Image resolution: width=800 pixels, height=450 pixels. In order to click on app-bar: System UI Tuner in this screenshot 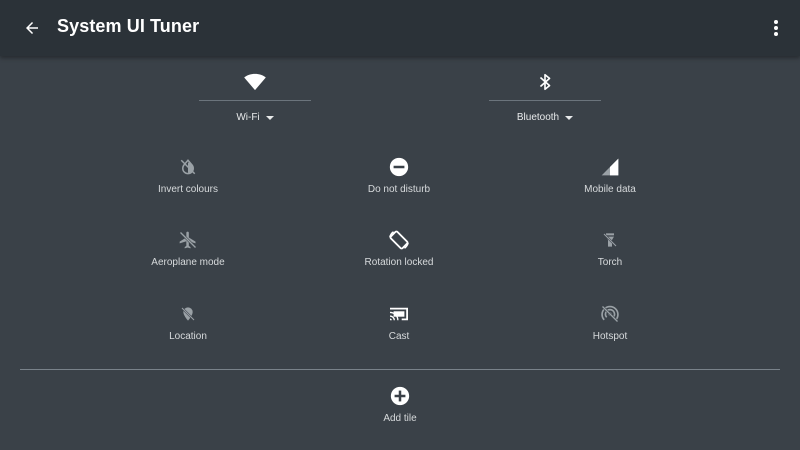, I will do `click(400, 28)`.